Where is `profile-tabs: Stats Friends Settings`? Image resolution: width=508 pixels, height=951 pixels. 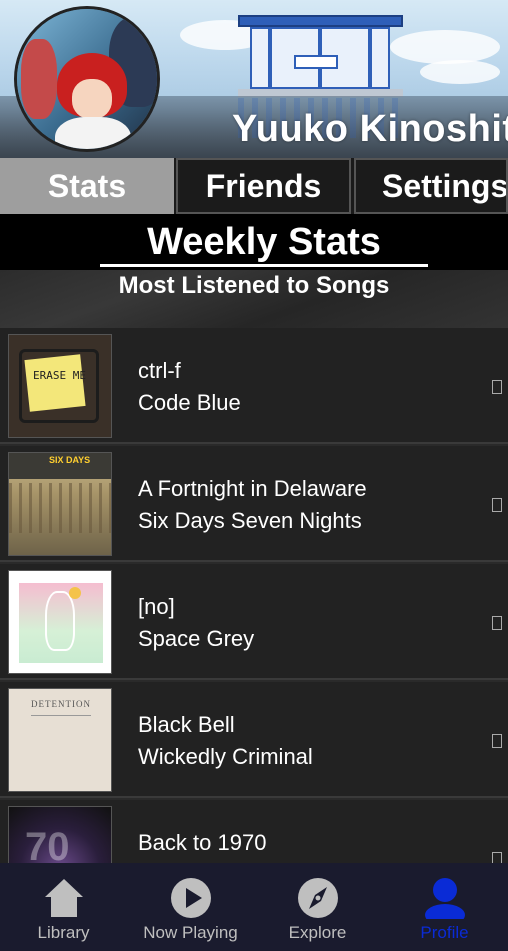 profile-tabs: Stats Friends Settings is located at coordinates (254, 186).